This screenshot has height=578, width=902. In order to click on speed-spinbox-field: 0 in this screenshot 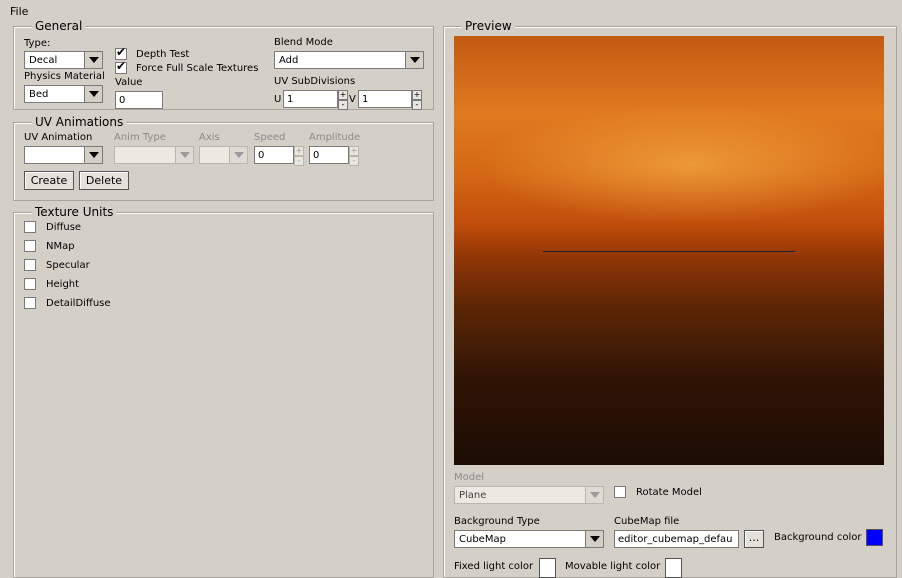, I will do `click(274, 155)`.